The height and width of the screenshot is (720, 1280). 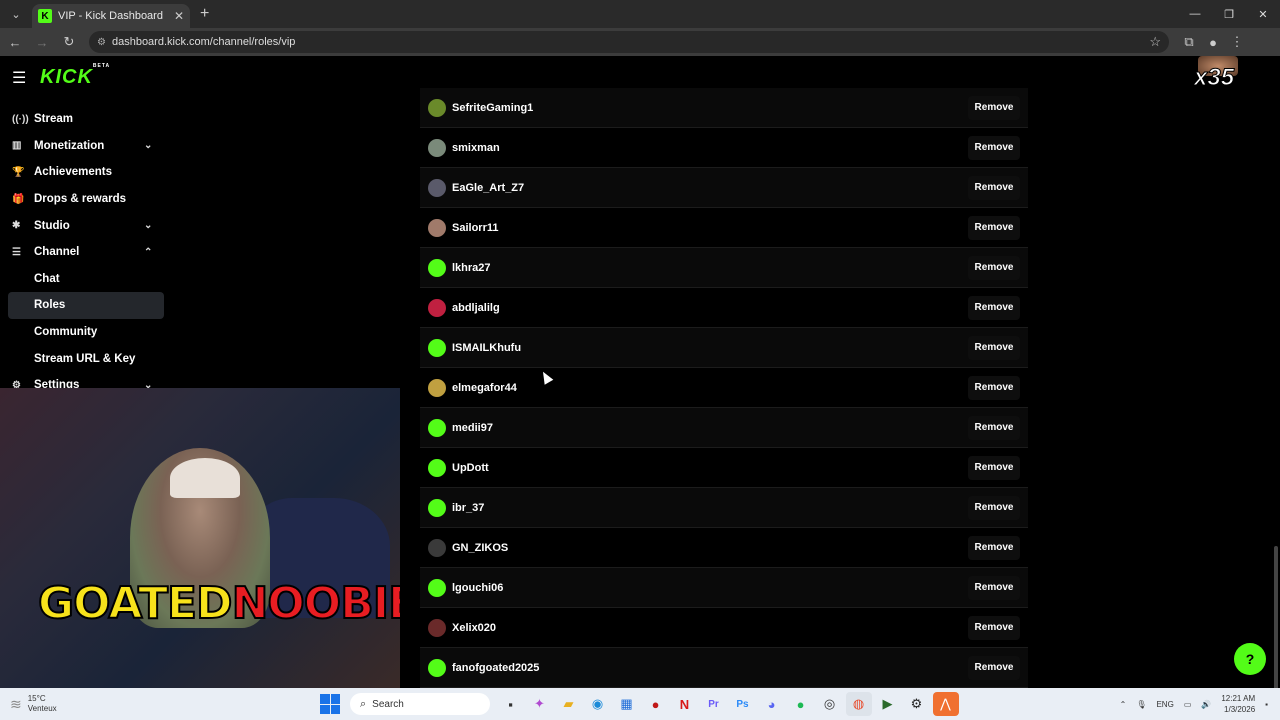 I want to click on restore-icon: ❐, so click(x=1229, y=14).